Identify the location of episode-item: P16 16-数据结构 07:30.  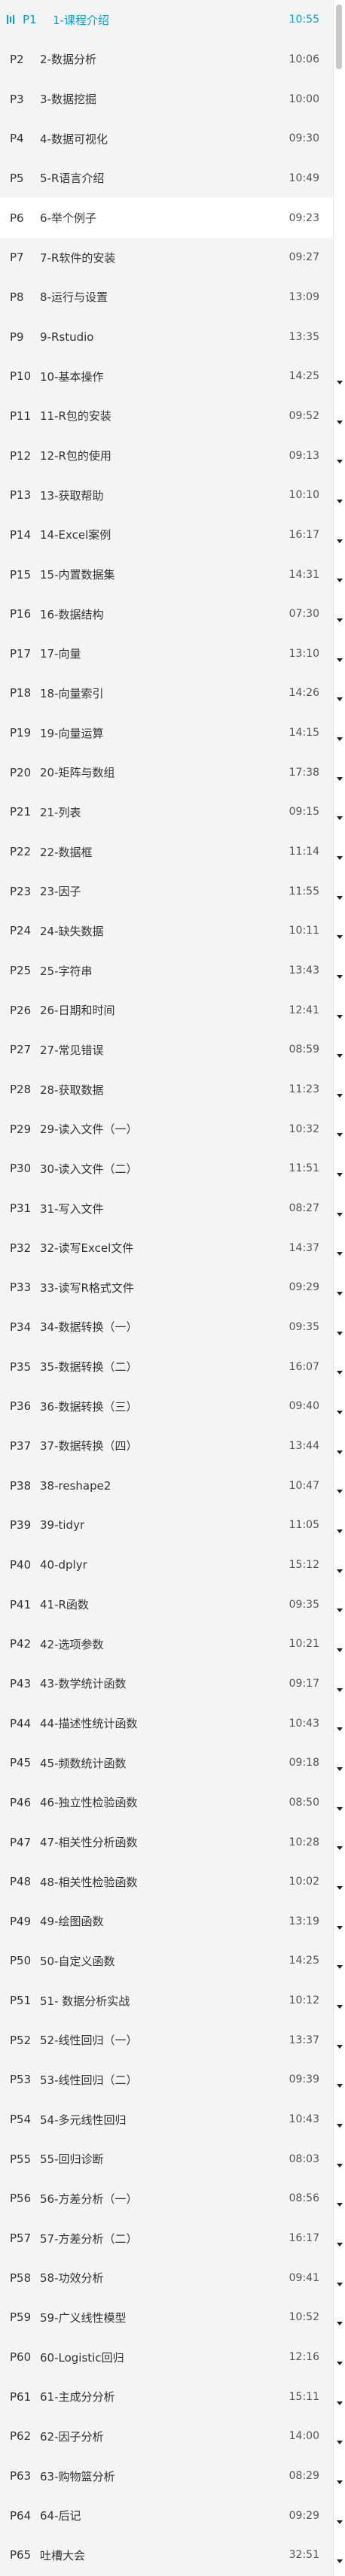
(166, 614).